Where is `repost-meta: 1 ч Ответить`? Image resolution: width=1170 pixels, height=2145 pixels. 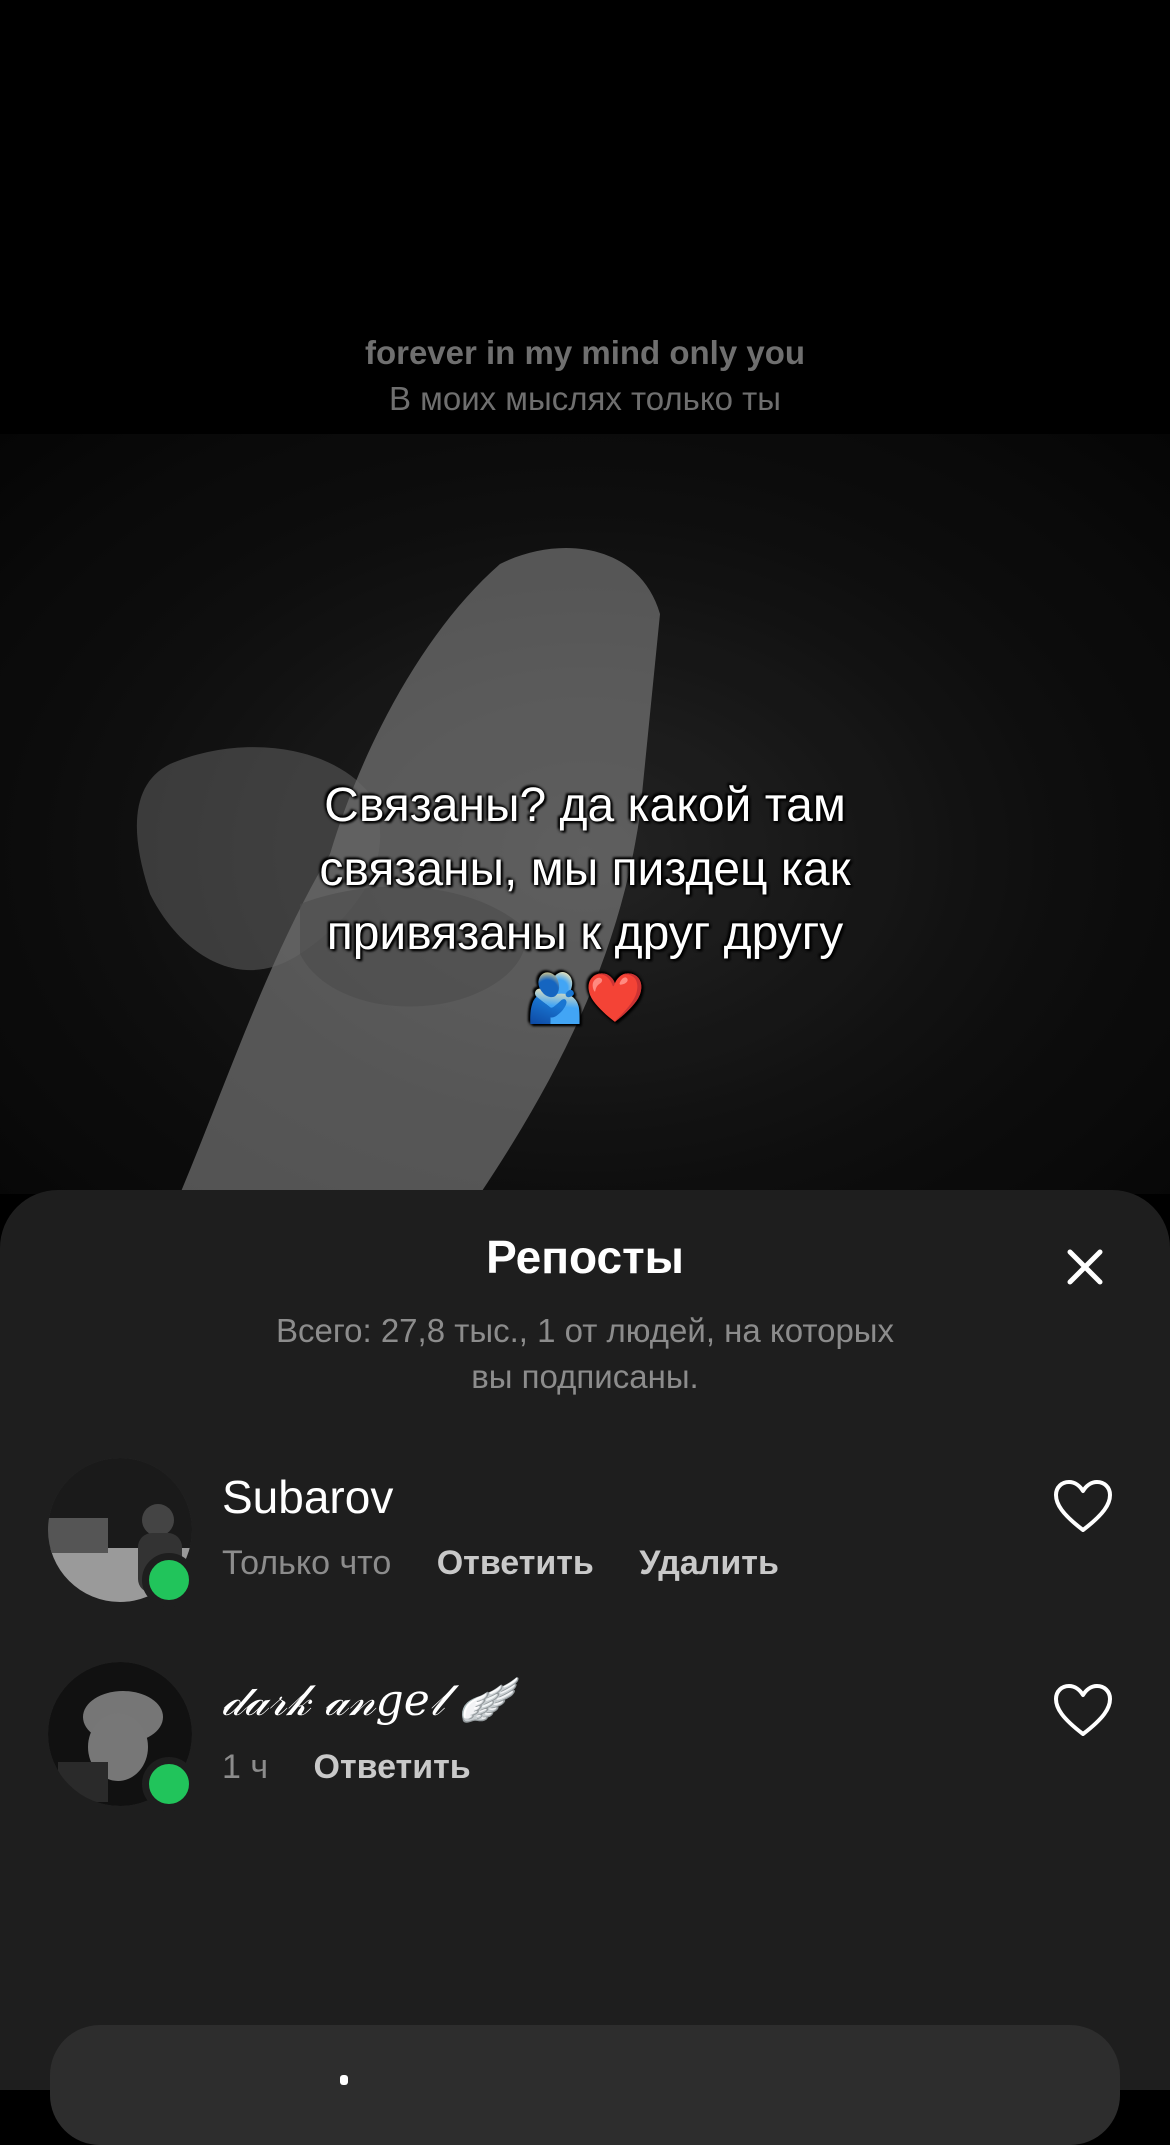 repost-meta: 1 ч Ответить is located at coordinates (346, 1767).